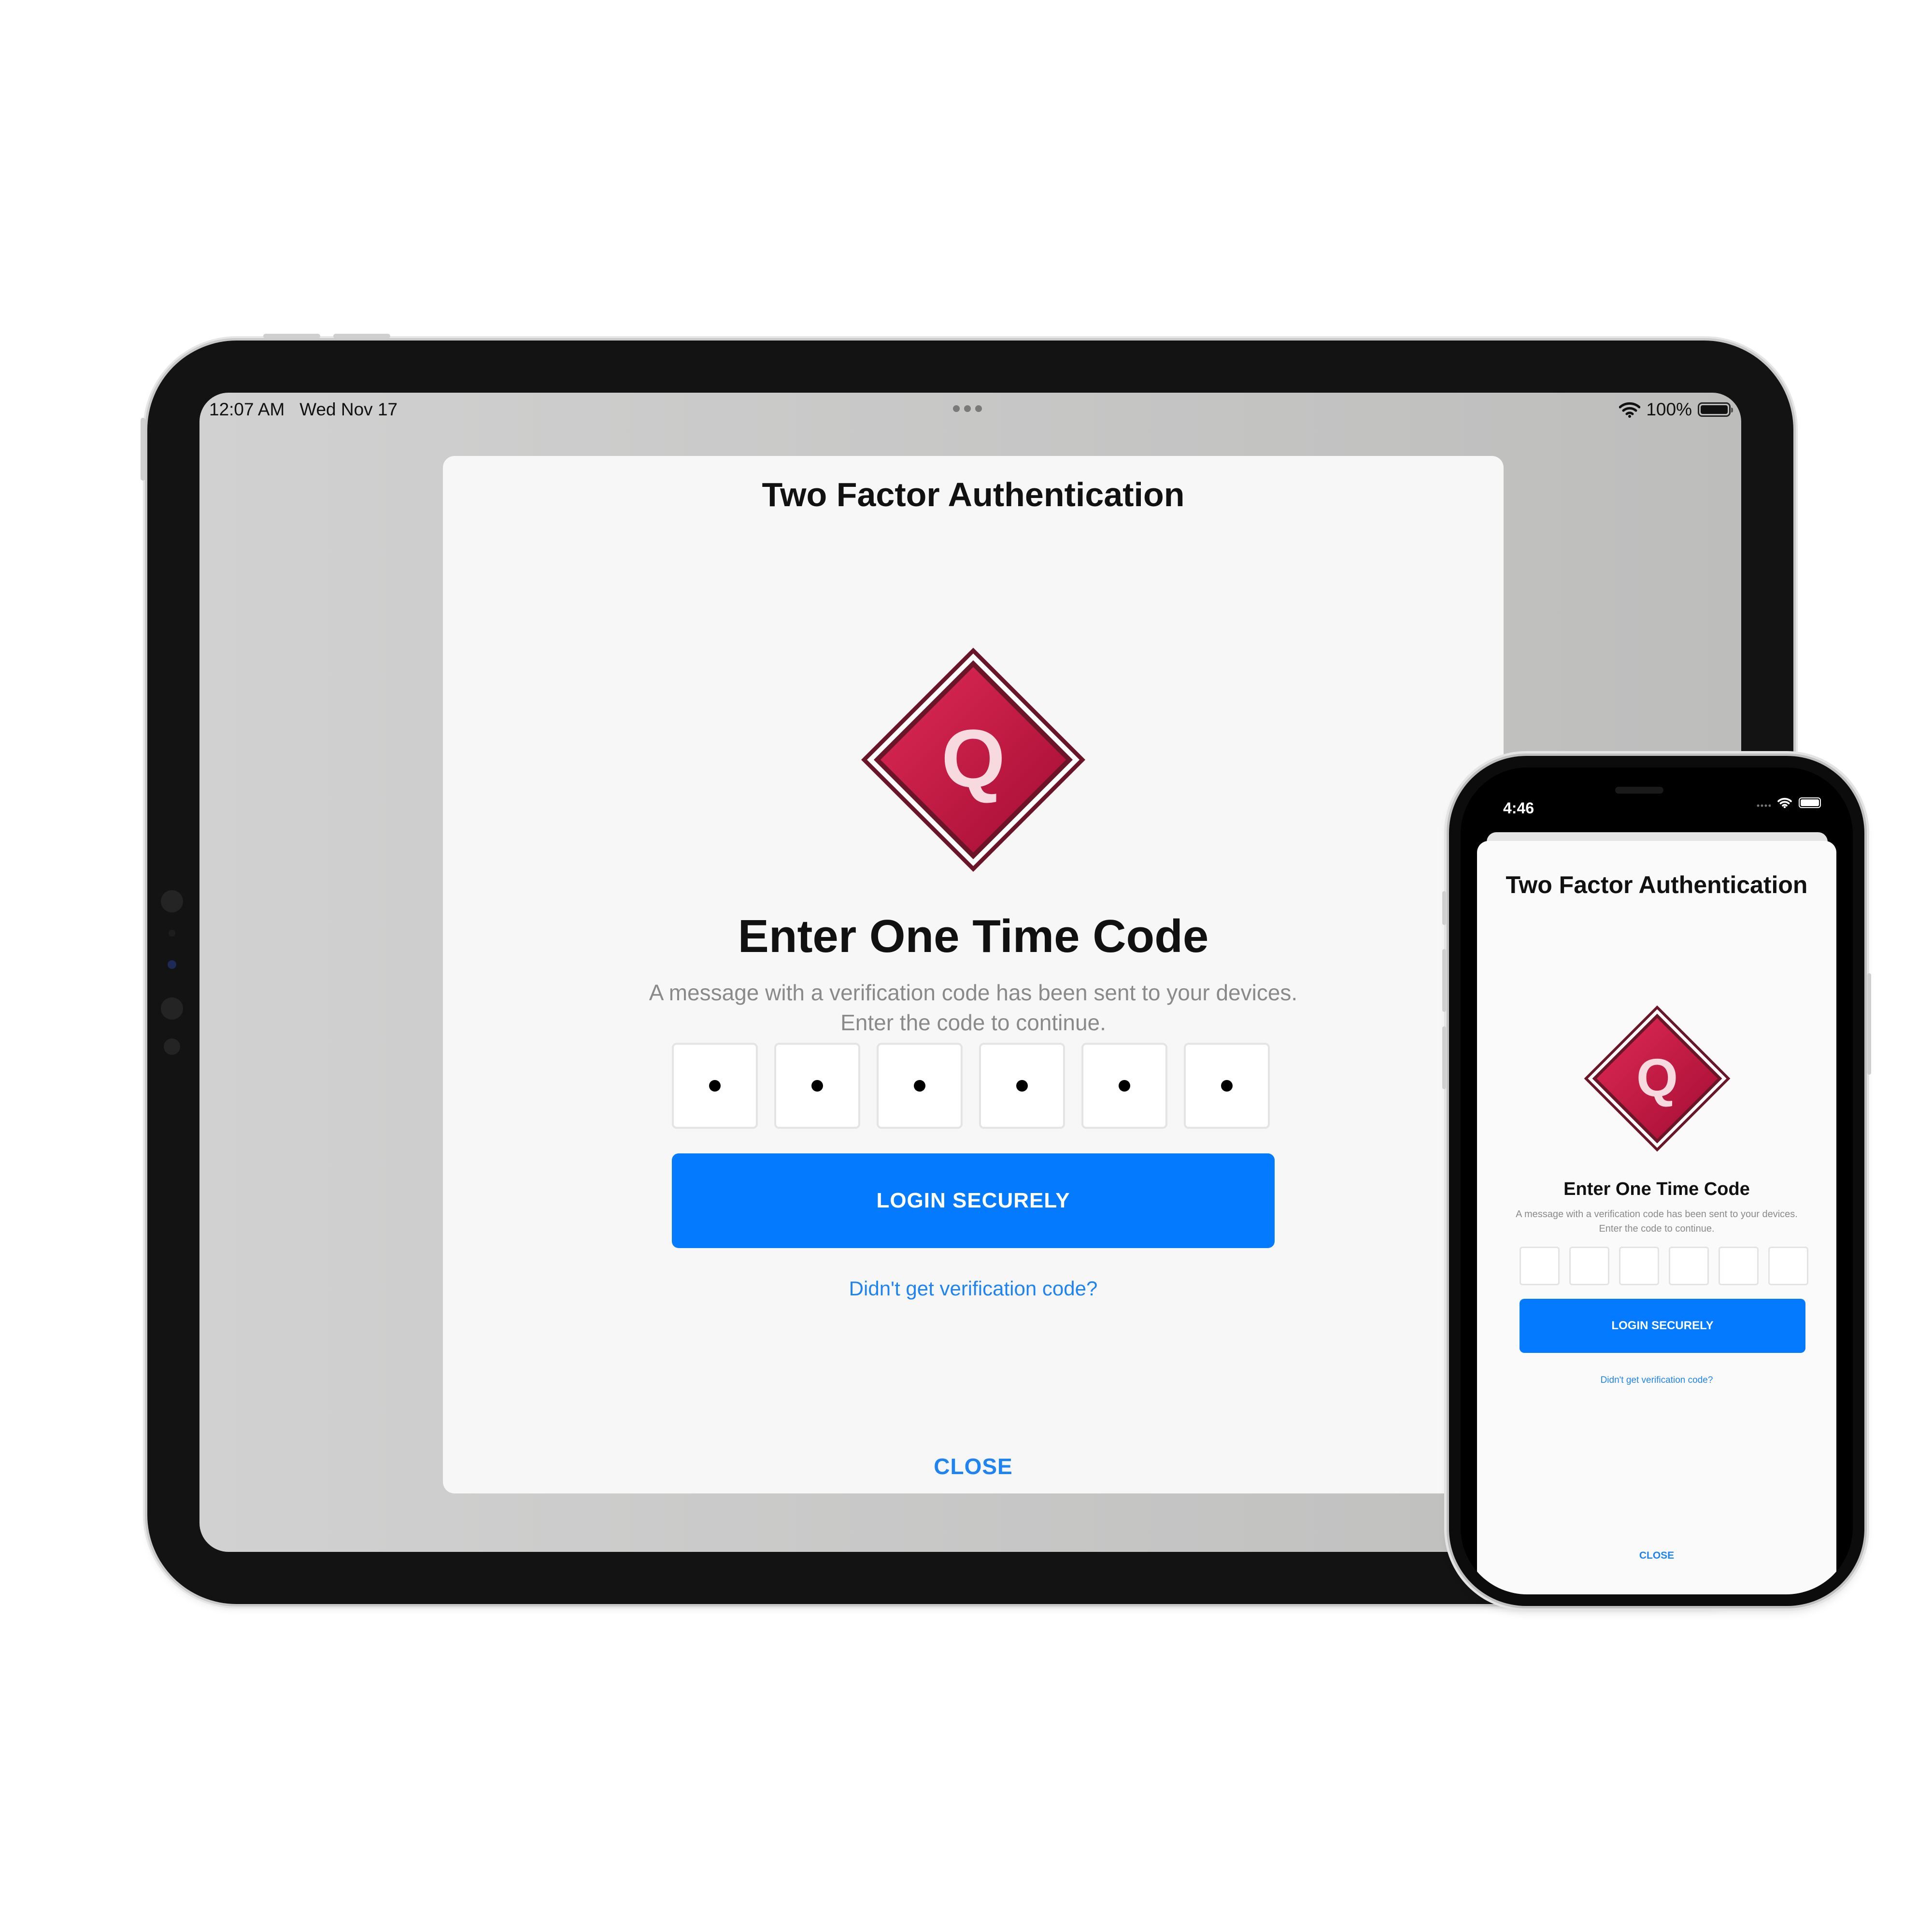 Image resolution: width=1932 pixels, height=1932 pixels. Describe the element at coordinates (1669, 409) in the screenshot. I see `battery-percent: 100%` at that location.